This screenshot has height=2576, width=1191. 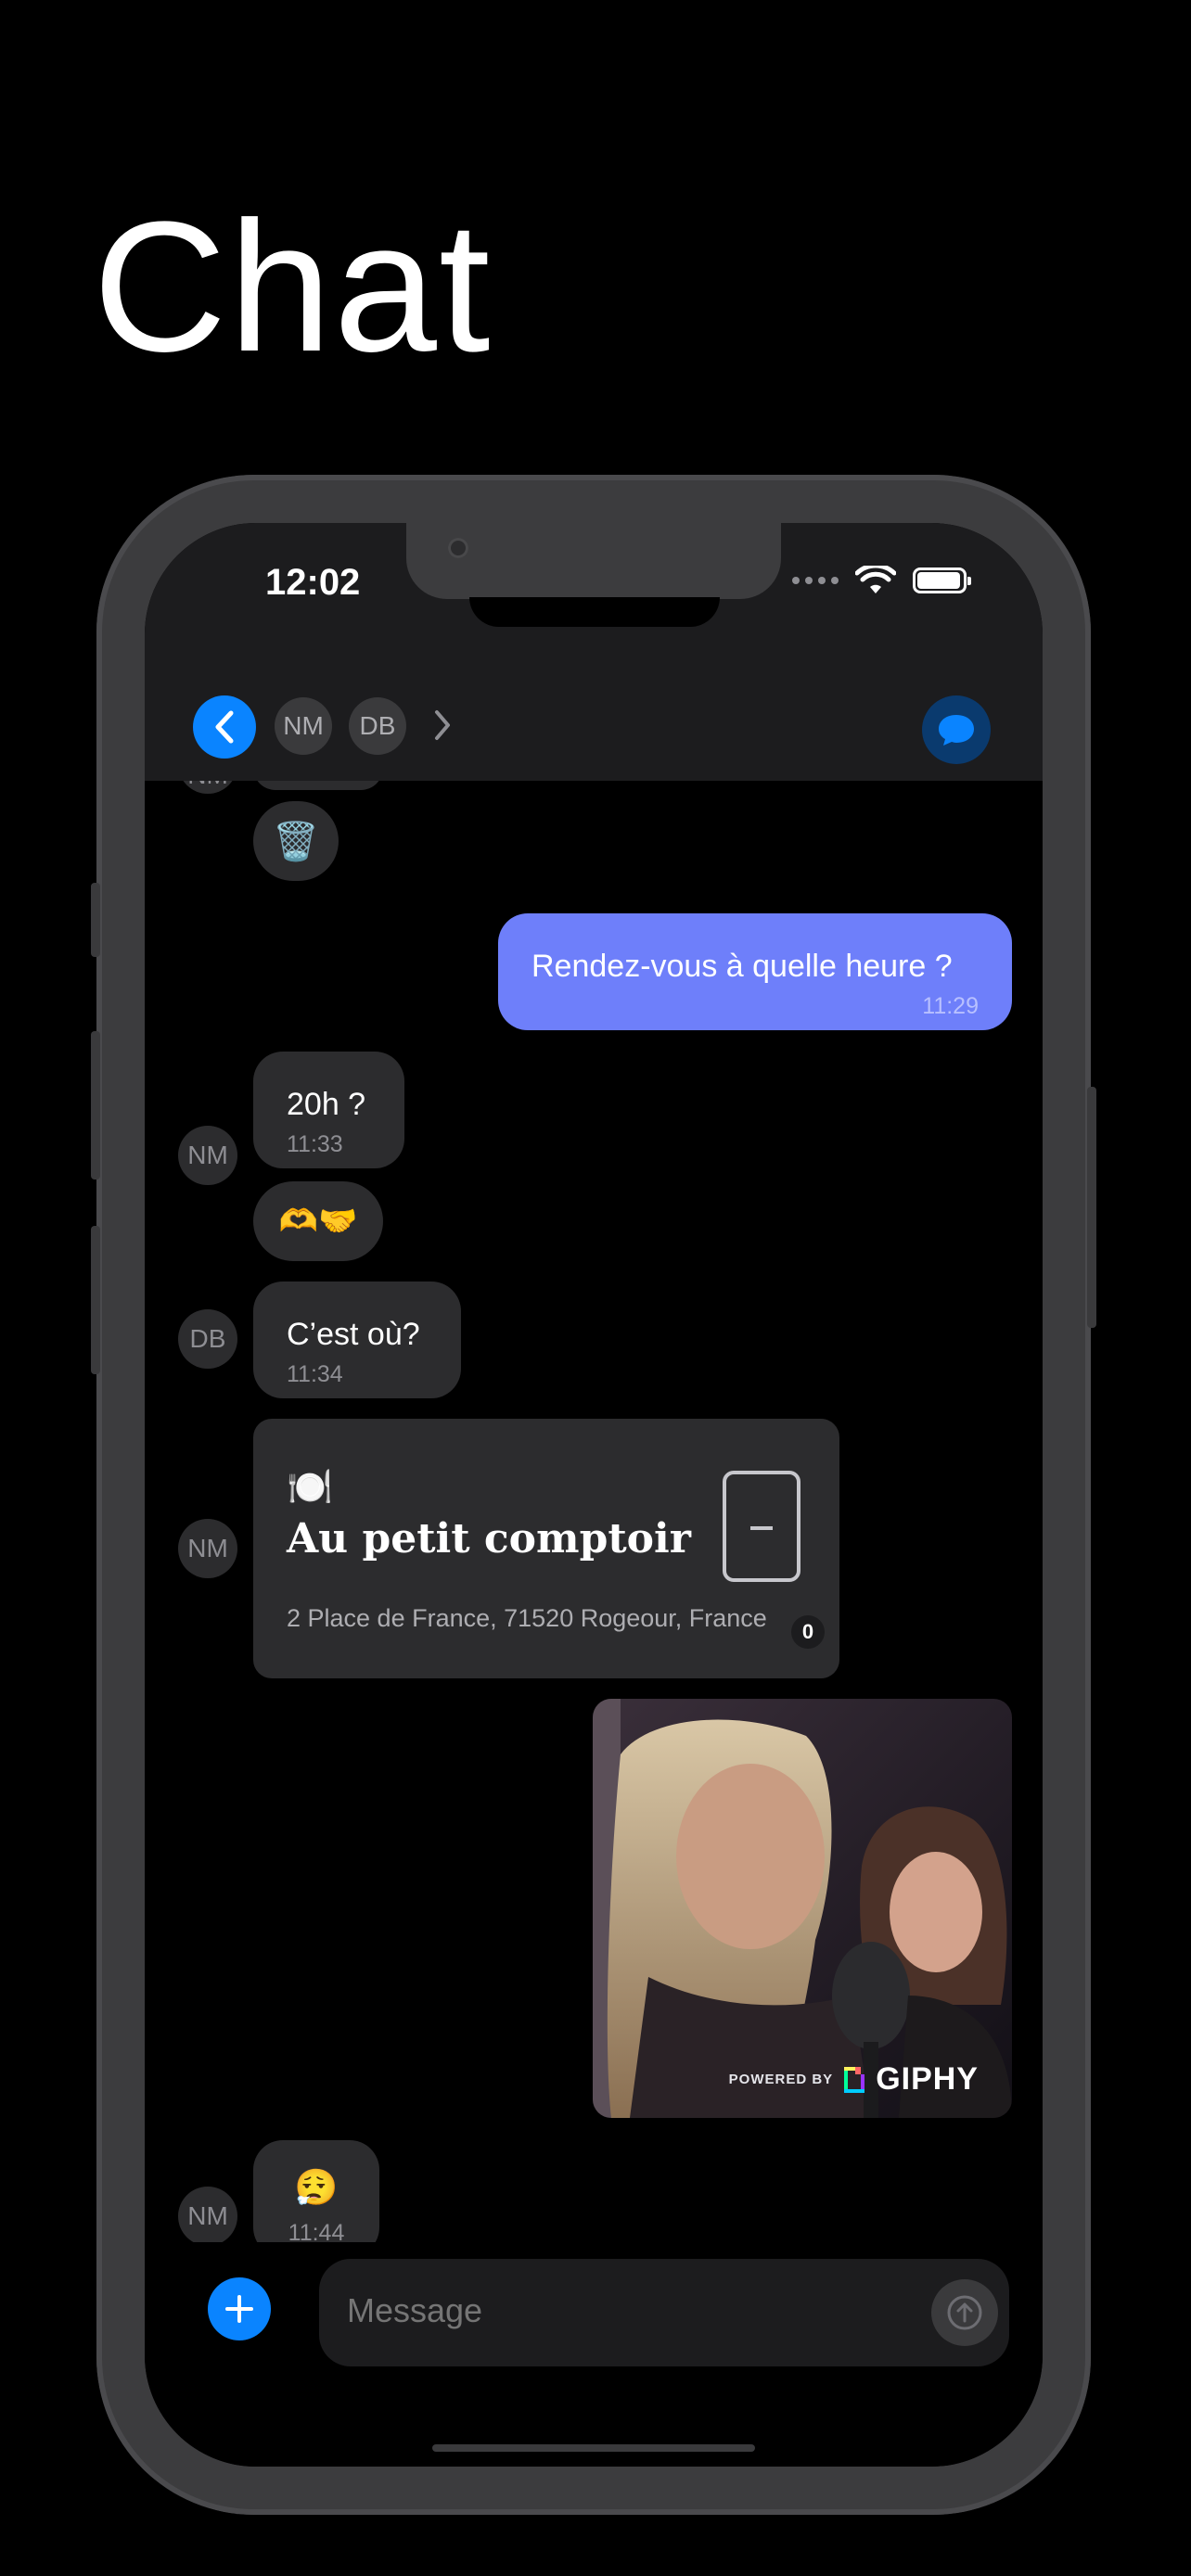 What do you see at coordinates (377, 726) in the screenshot?
I see `participant-avatar-db: DB` at bounding box center [377, 726].